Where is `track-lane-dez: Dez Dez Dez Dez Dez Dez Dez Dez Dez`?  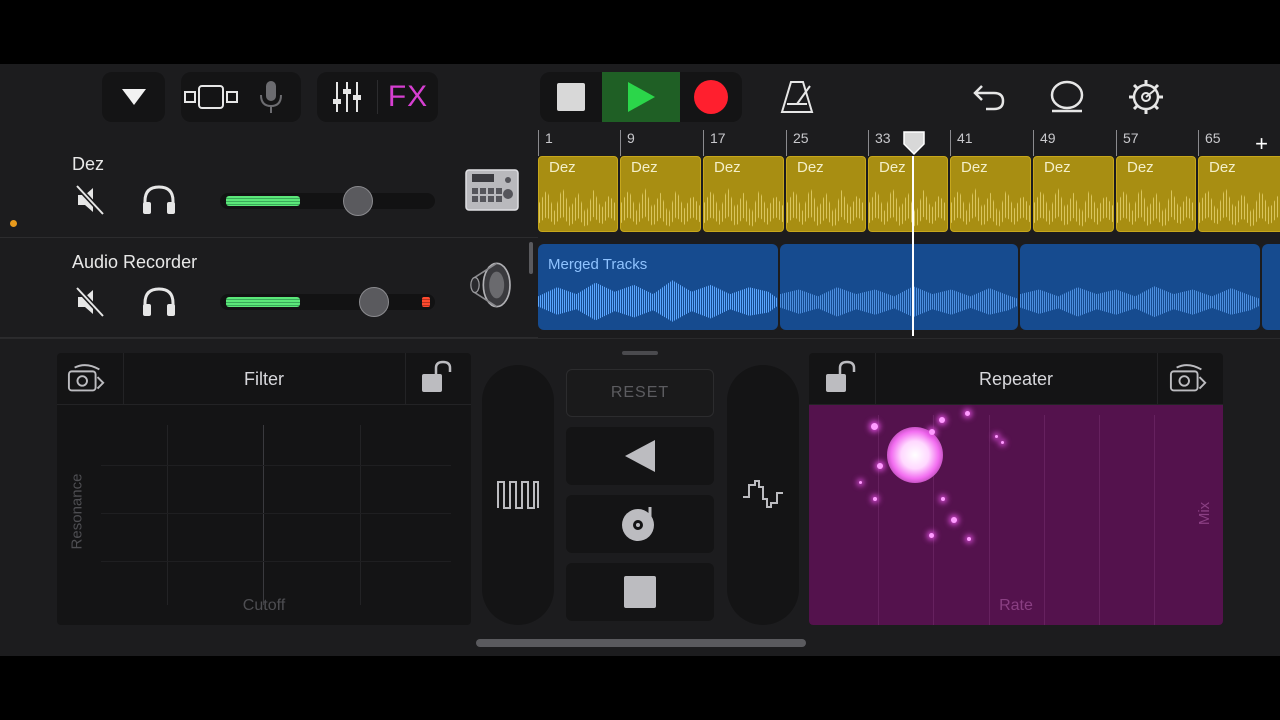 track-lane-dez: Dez Dez Dez Dez Dez Dez Dez Dez Dez is located at coordinates (909, 196).